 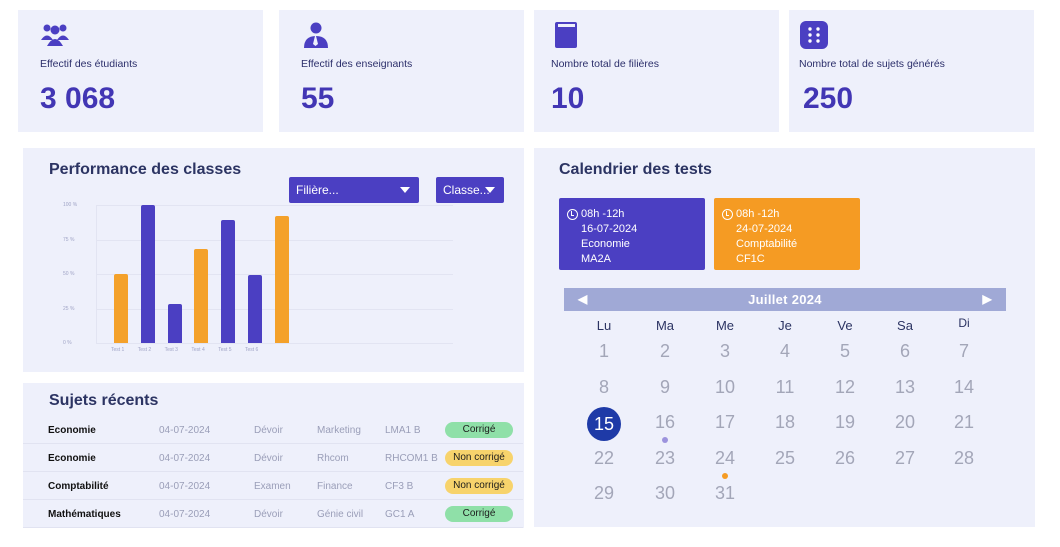 What do you see at coordinates (604, 458) in the screenshot?
I see `calendar-day: 22` at bounding box center [604, 458].